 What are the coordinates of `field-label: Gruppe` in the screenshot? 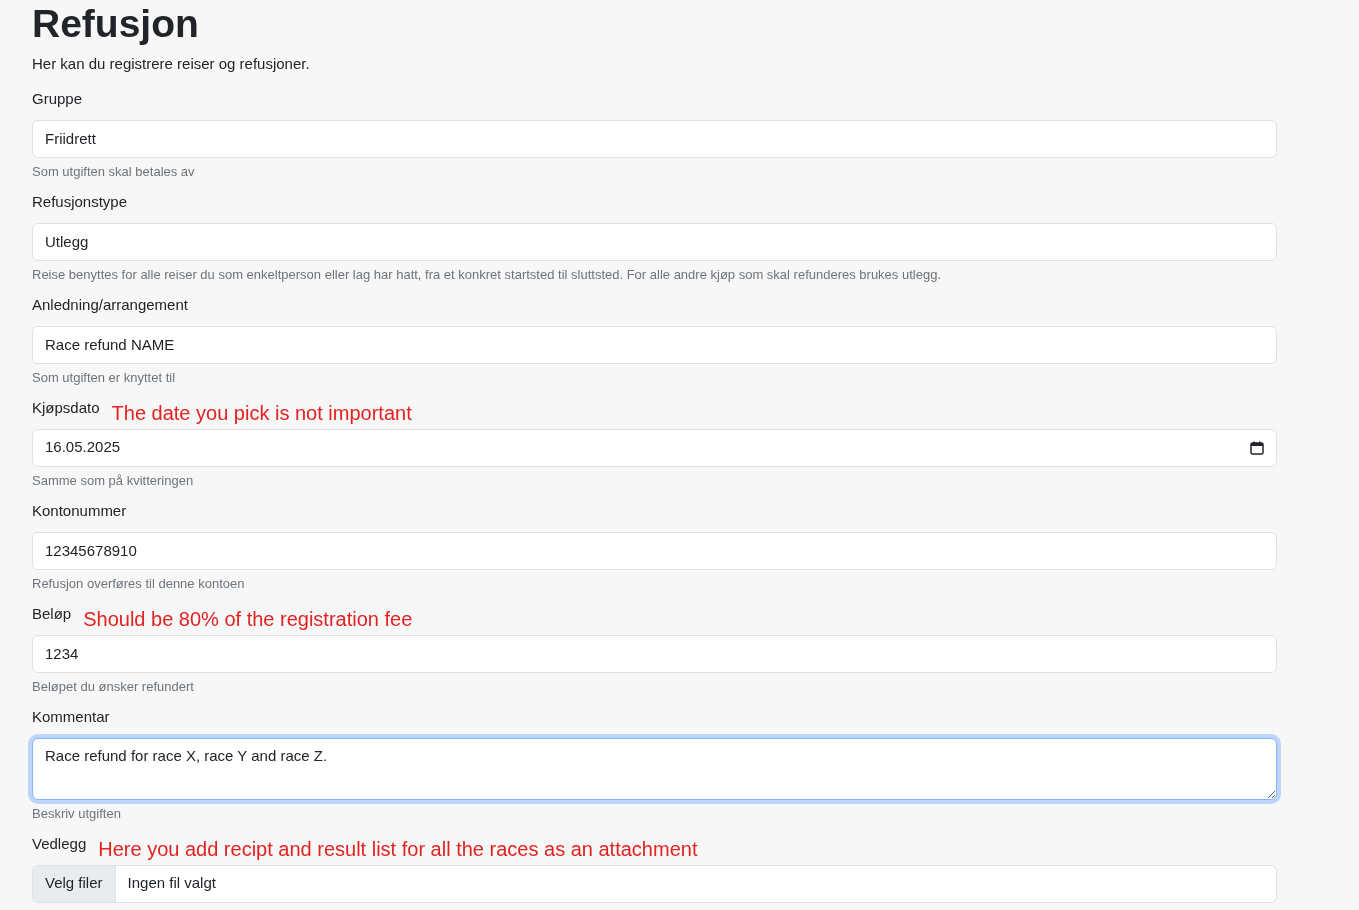 It's located at (57, 99).